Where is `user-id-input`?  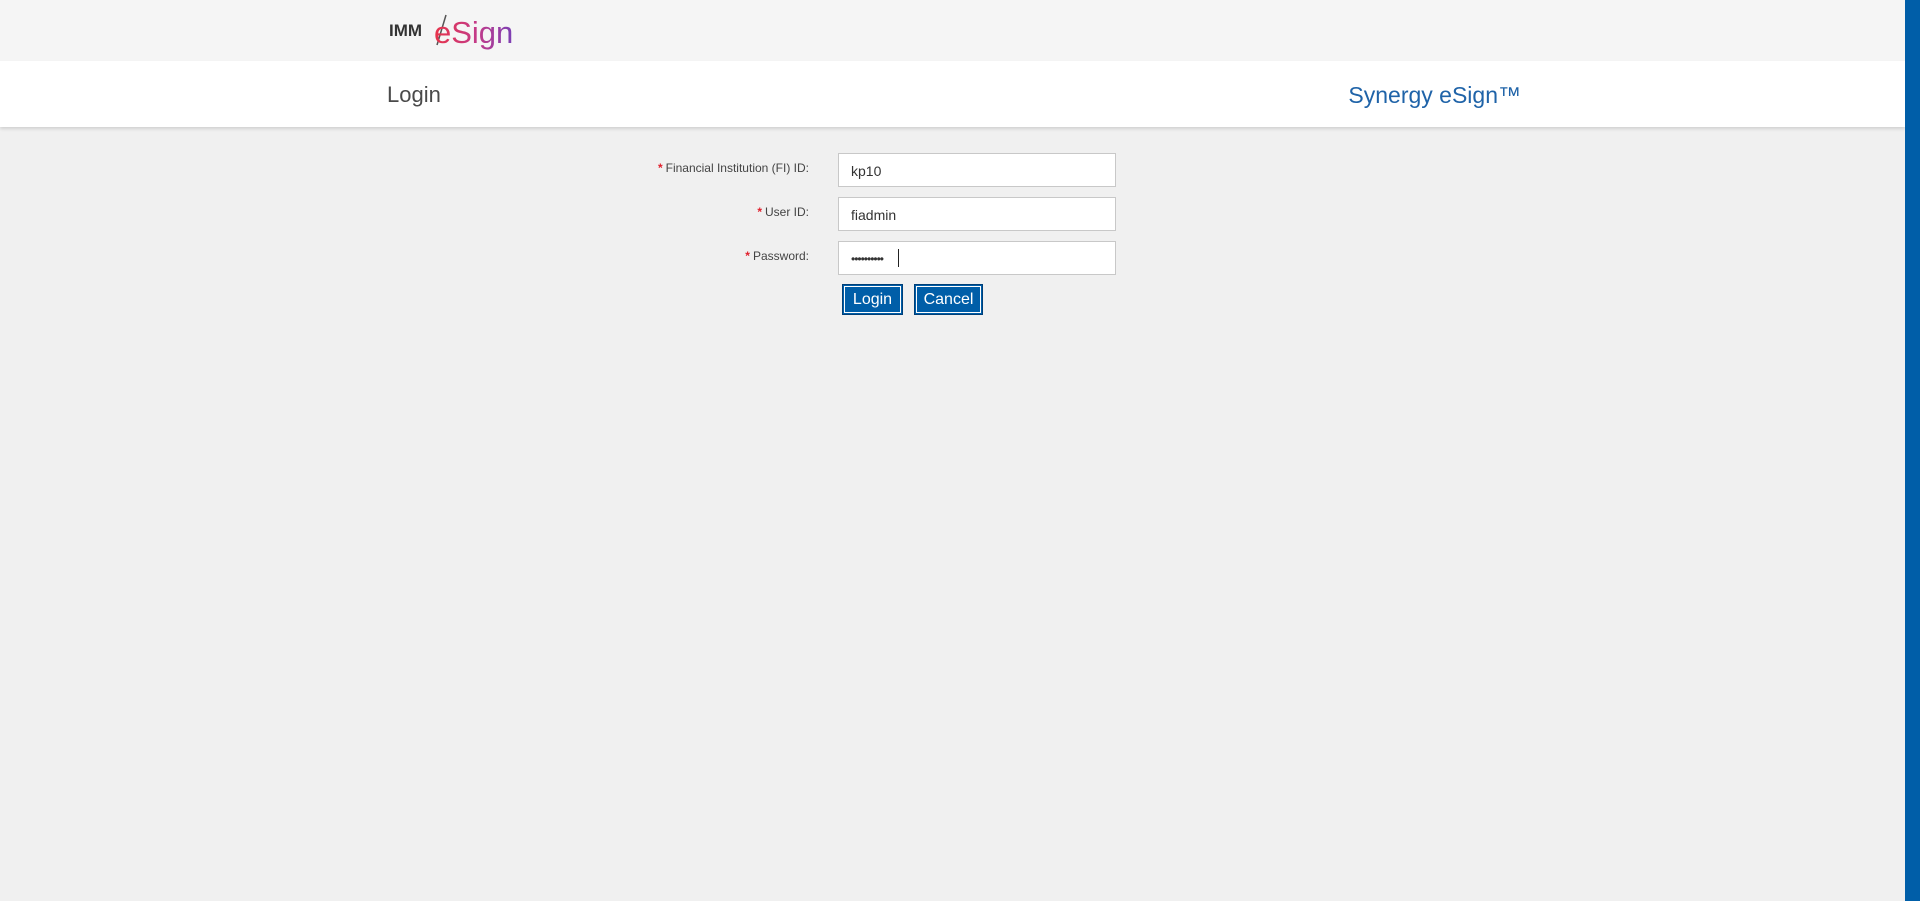
user-id-input is located at coordinates (977, 214).